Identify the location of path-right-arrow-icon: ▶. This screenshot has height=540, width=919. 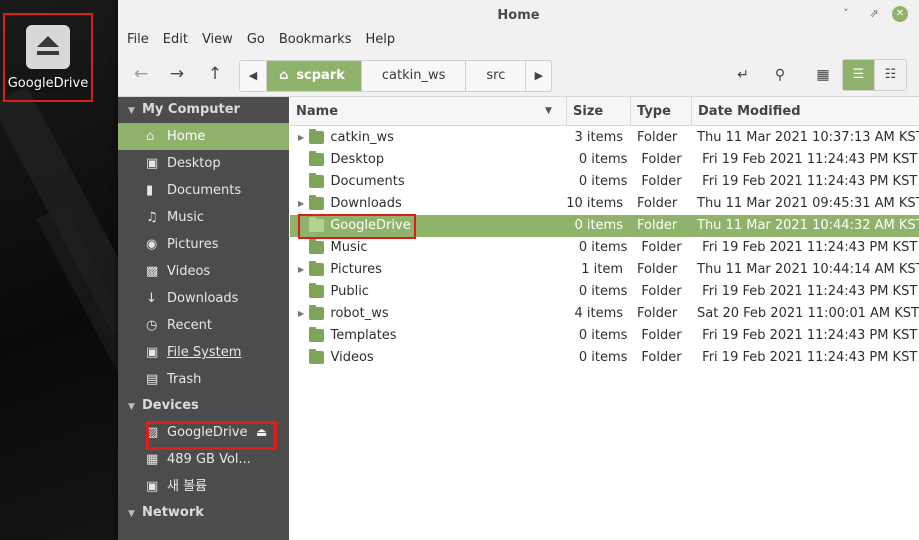
(538, 76).